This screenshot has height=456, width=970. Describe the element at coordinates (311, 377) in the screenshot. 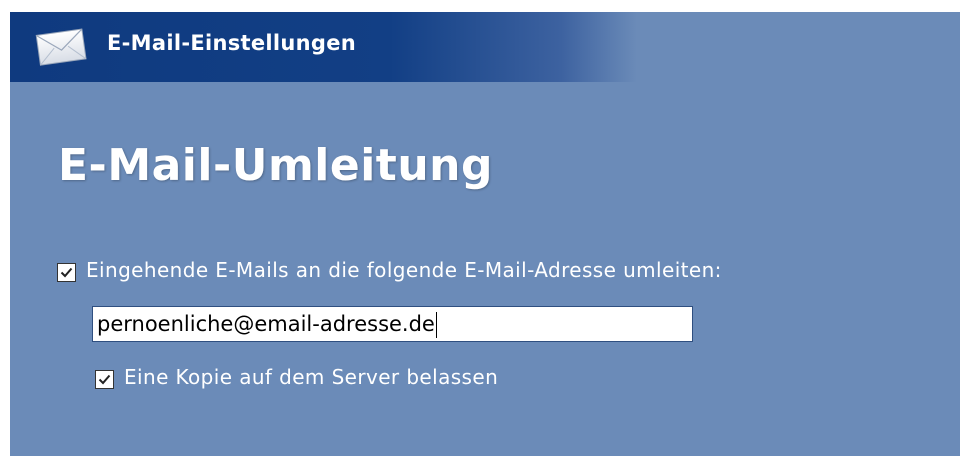

I see `keep-copy-label: Eine Kopie auf dem Server belassen` at that location.